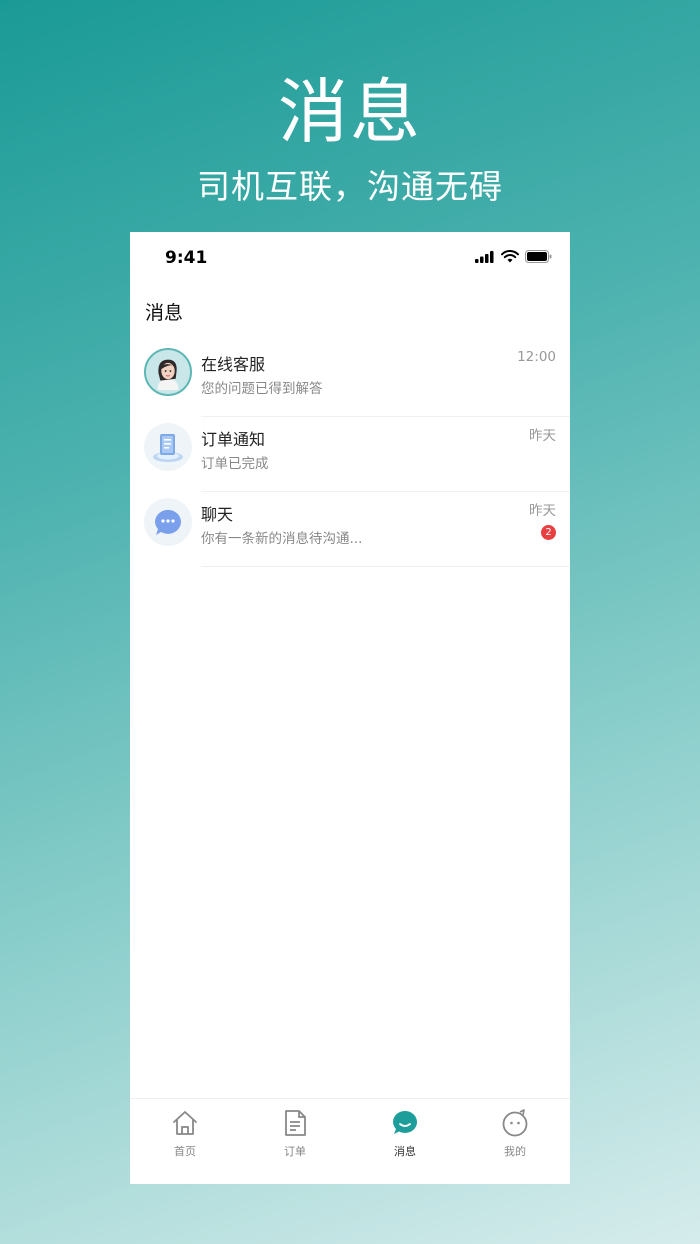  Describe the element at coordinates (484, 256) in the screenshot. I see `signal-icon` at that location.